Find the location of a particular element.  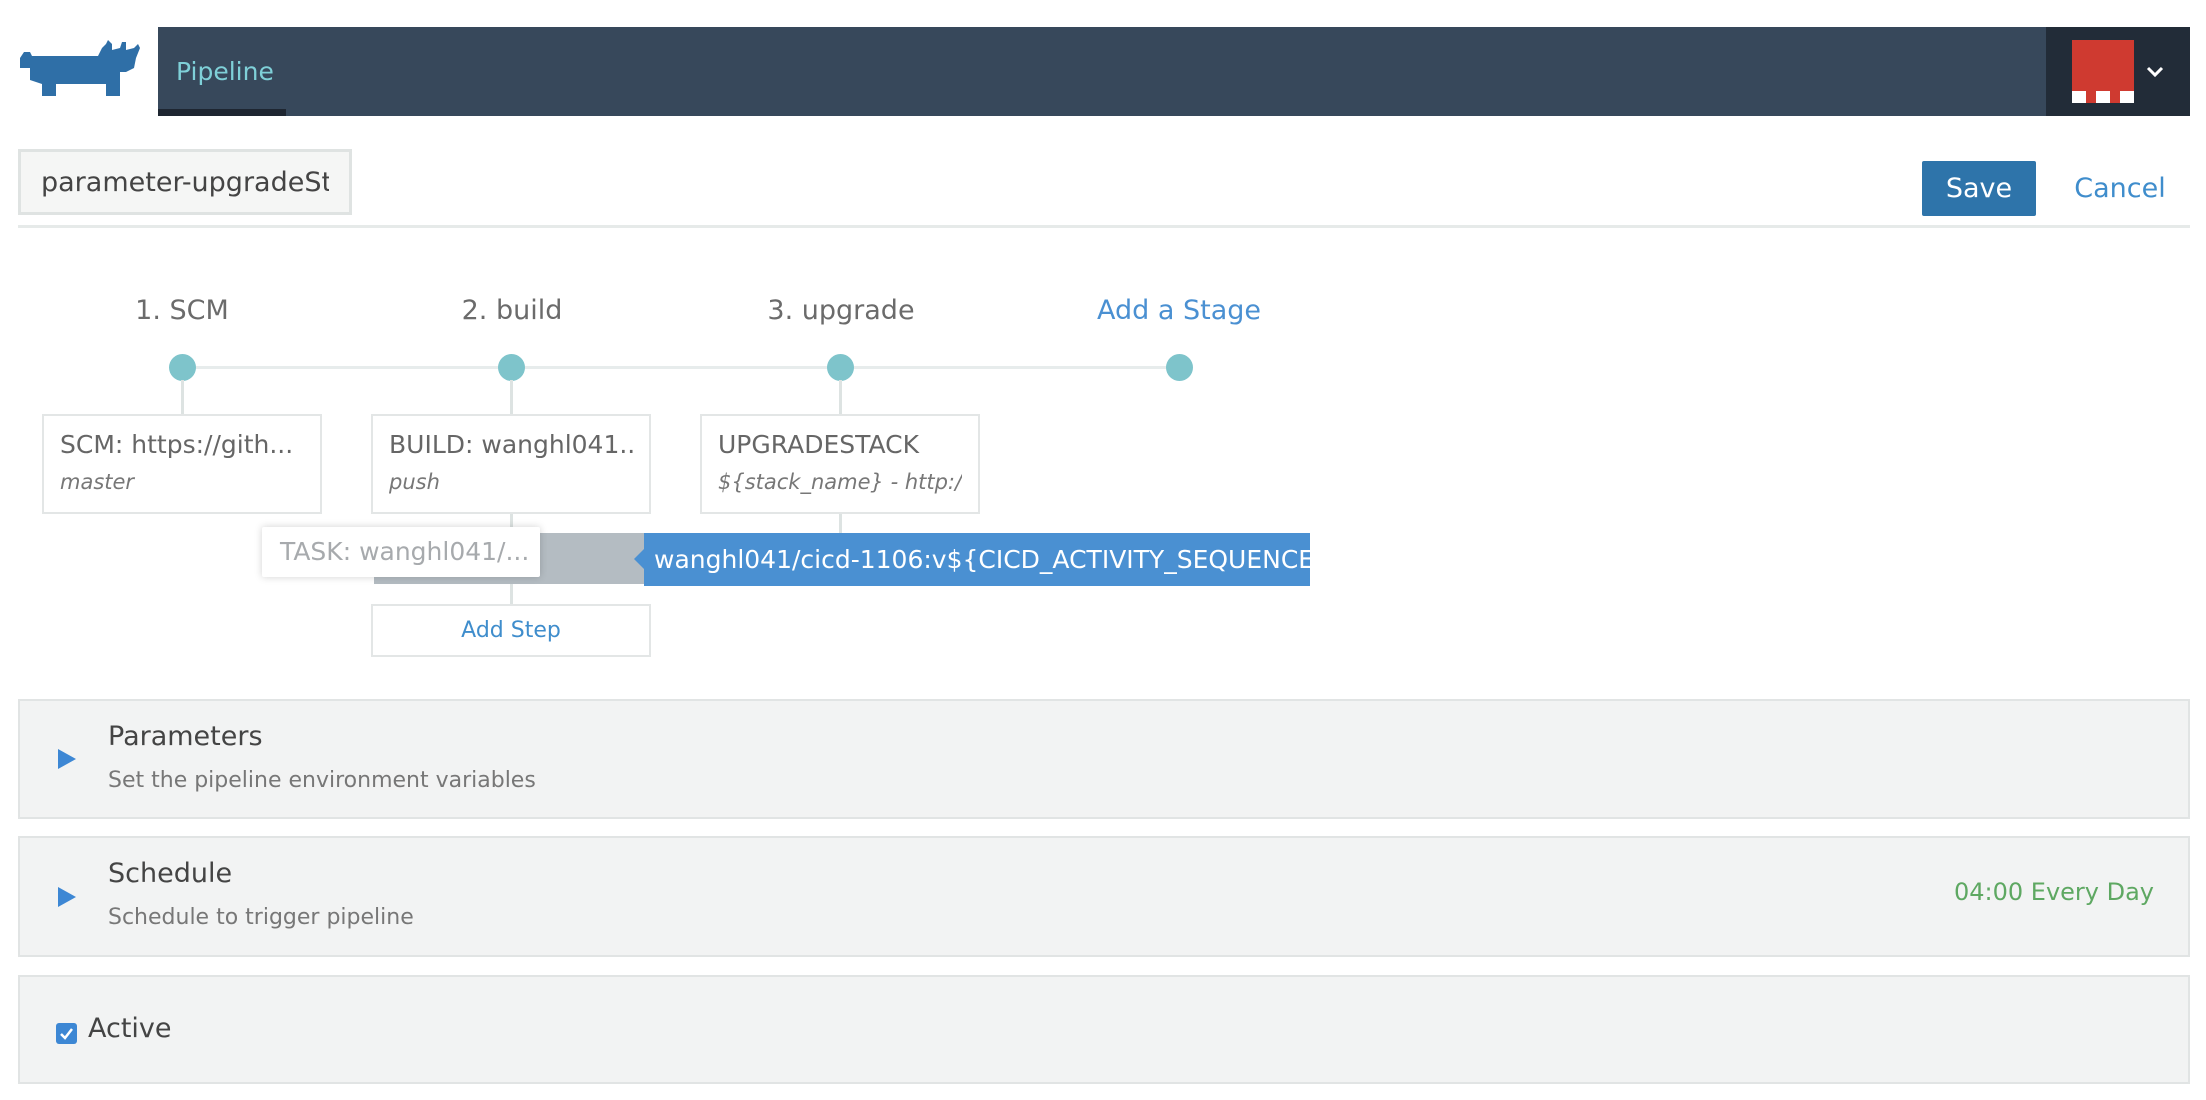

nav-tab-pipeline: Pipeline is located at coordinates (222, 71).